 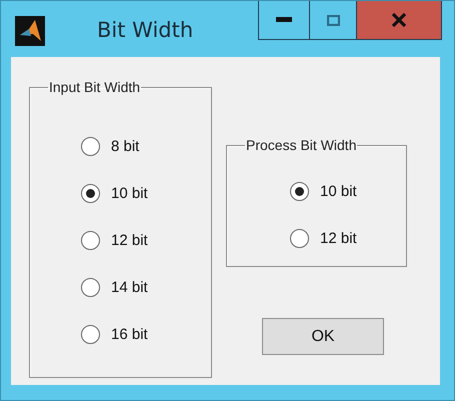 I want to click on minimize-icon, so click(x=284, y=20).